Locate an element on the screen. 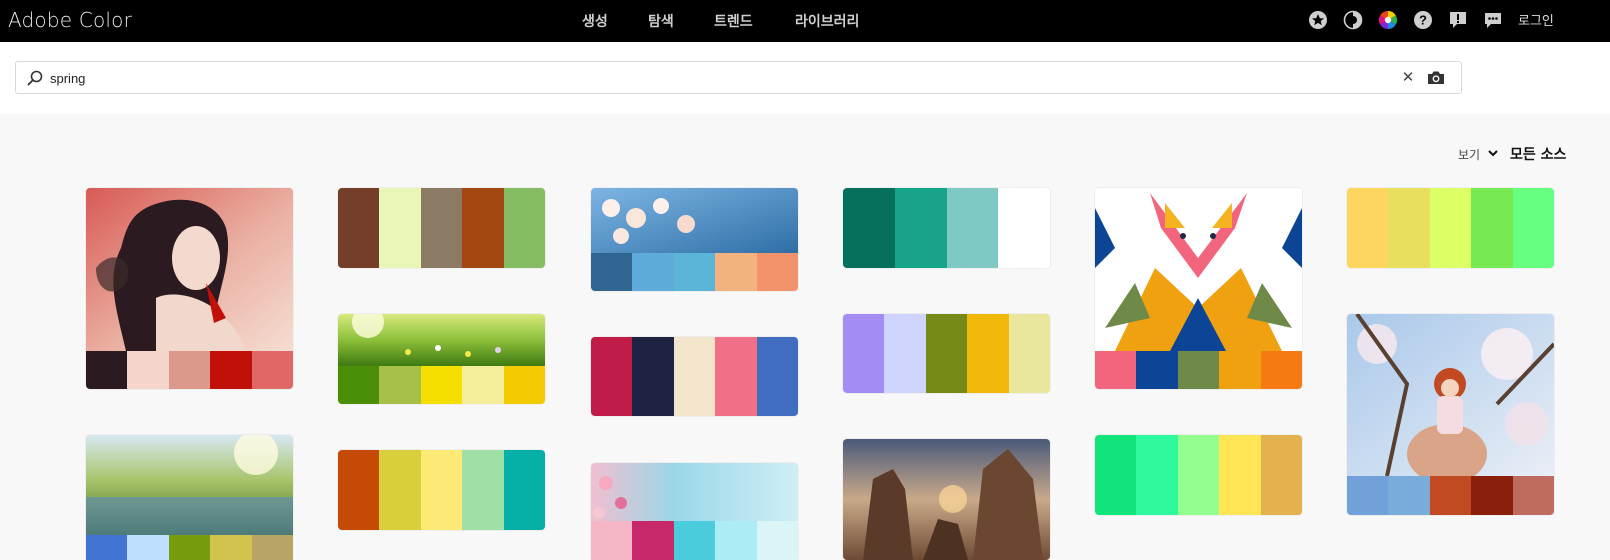  contrast-icon is located at coordinates (1353, 20).